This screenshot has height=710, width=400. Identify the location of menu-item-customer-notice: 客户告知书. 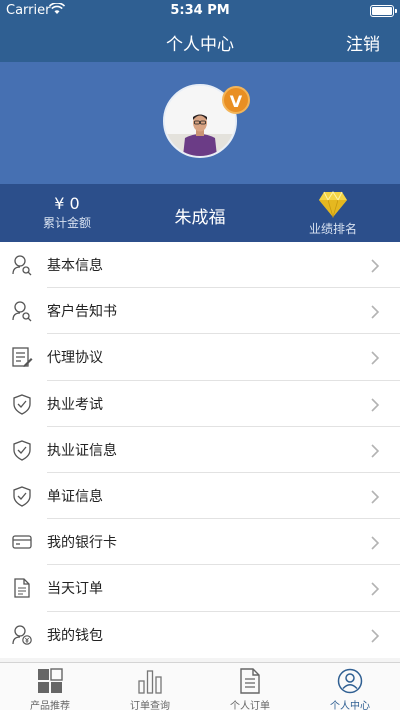
(200, 311).